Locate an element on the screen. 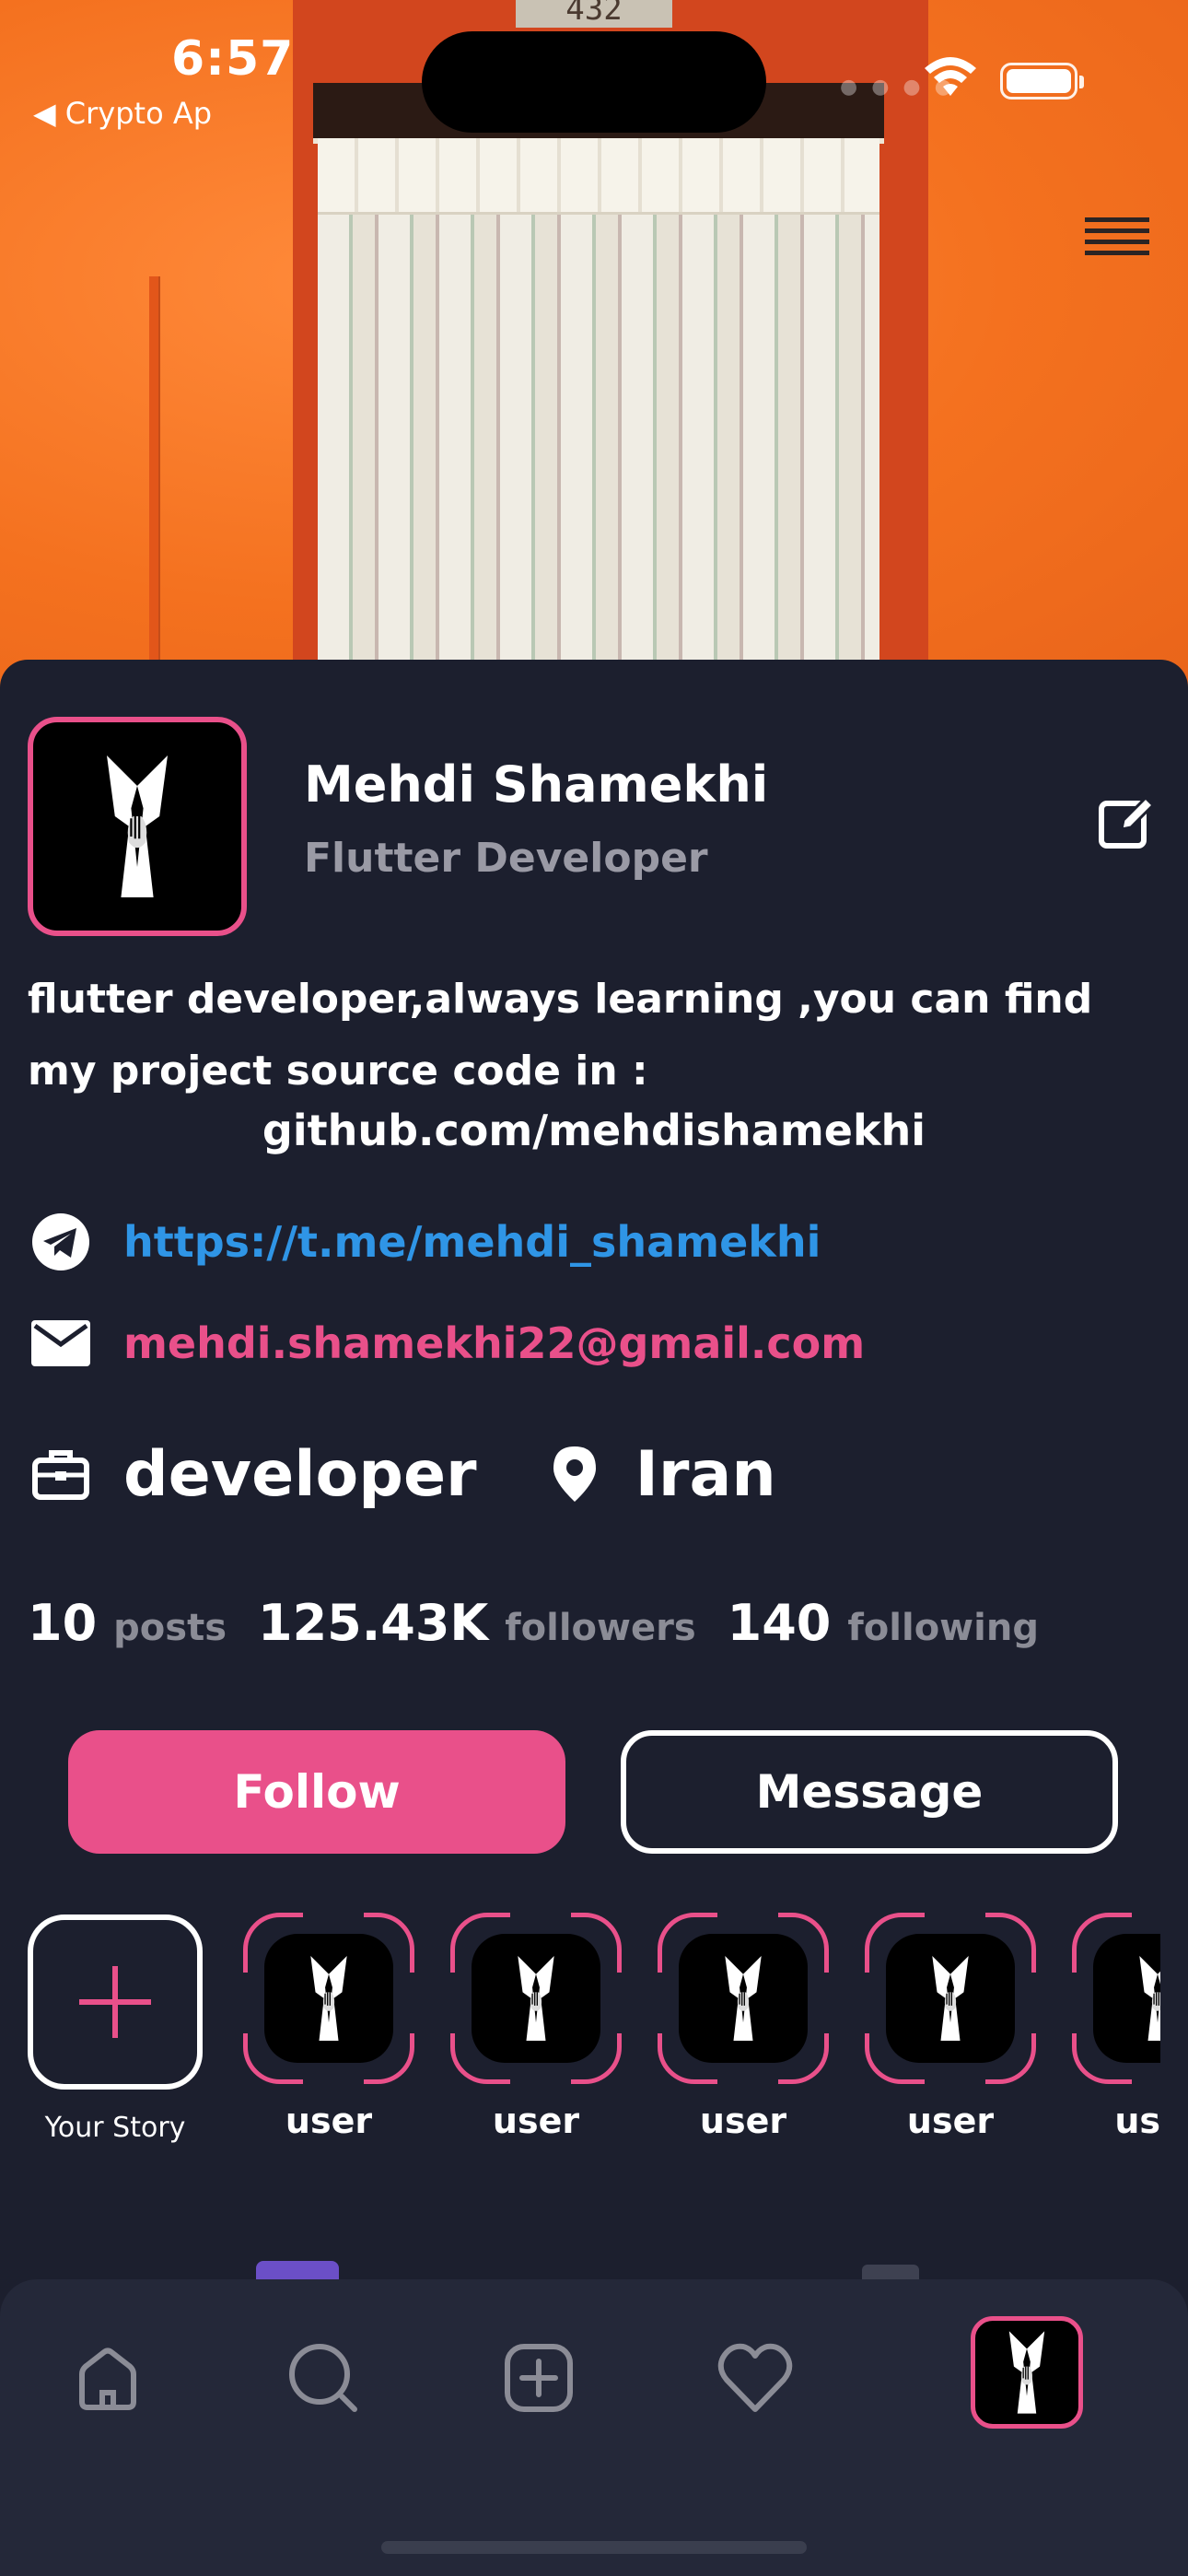 The height and width of the screenshot is (2576, 1188). battery-icon is located at coordinates (1042, 81).